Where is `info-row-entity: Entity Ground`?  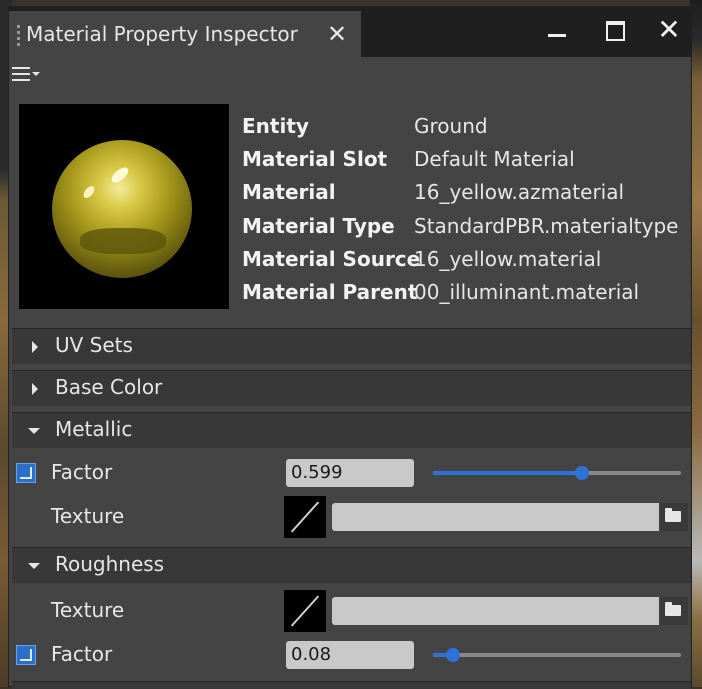
info-row-entity: Entity Ground is located at coordinates (460, 127).